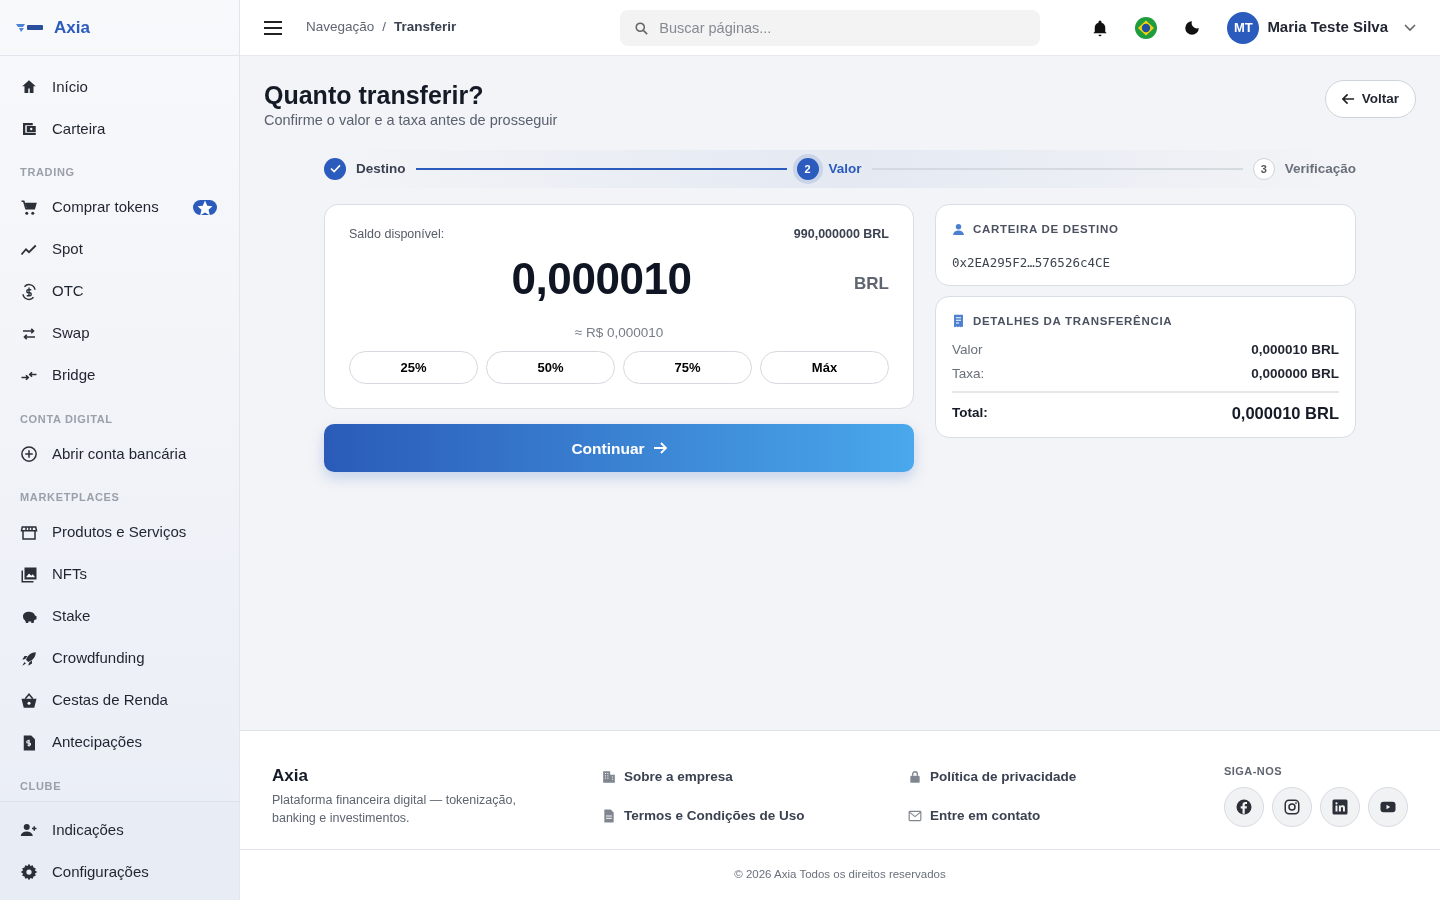  Describe the element at coordinates (968, 374) in the screenshot. I see `detail-label: Taxa:` at that location.